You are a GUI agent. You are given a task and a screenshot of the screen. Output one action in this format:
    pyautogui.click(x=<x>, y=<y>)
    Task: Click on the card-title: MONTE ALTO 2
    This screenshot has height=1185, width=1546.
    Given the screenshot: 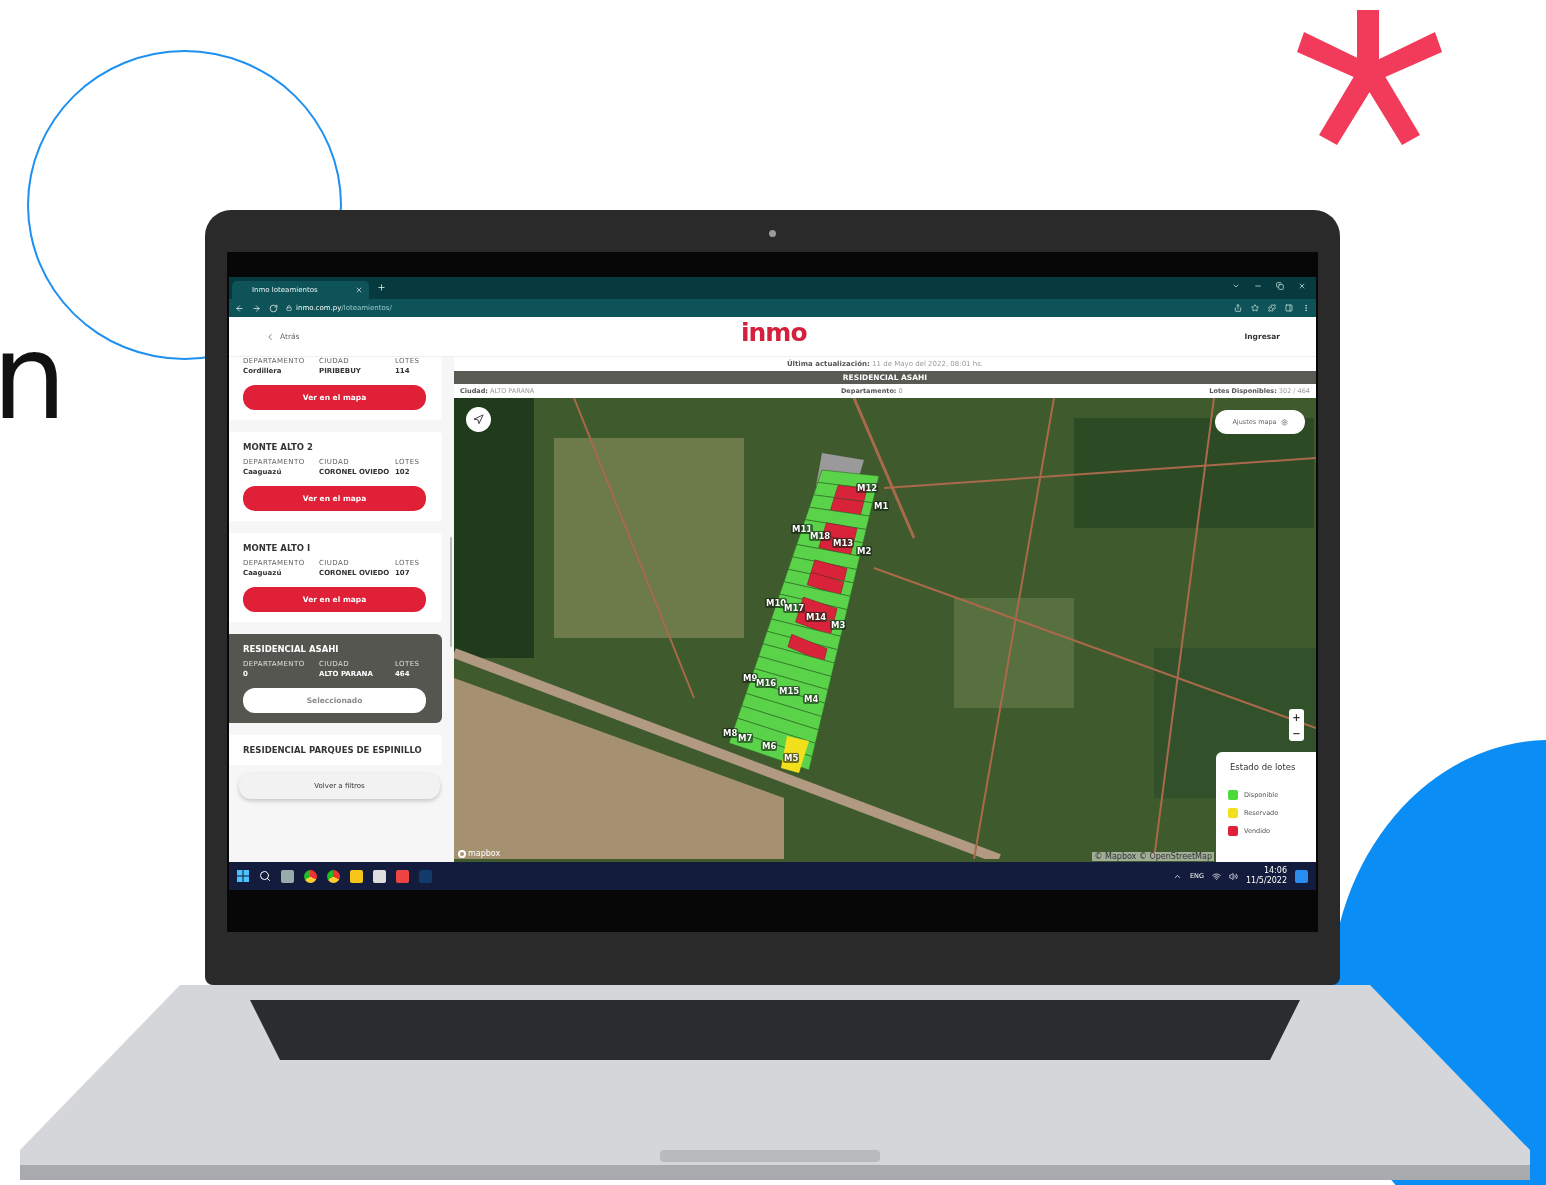 What is the action you would take?
    pyautogui.click(x=278, y=447)
    